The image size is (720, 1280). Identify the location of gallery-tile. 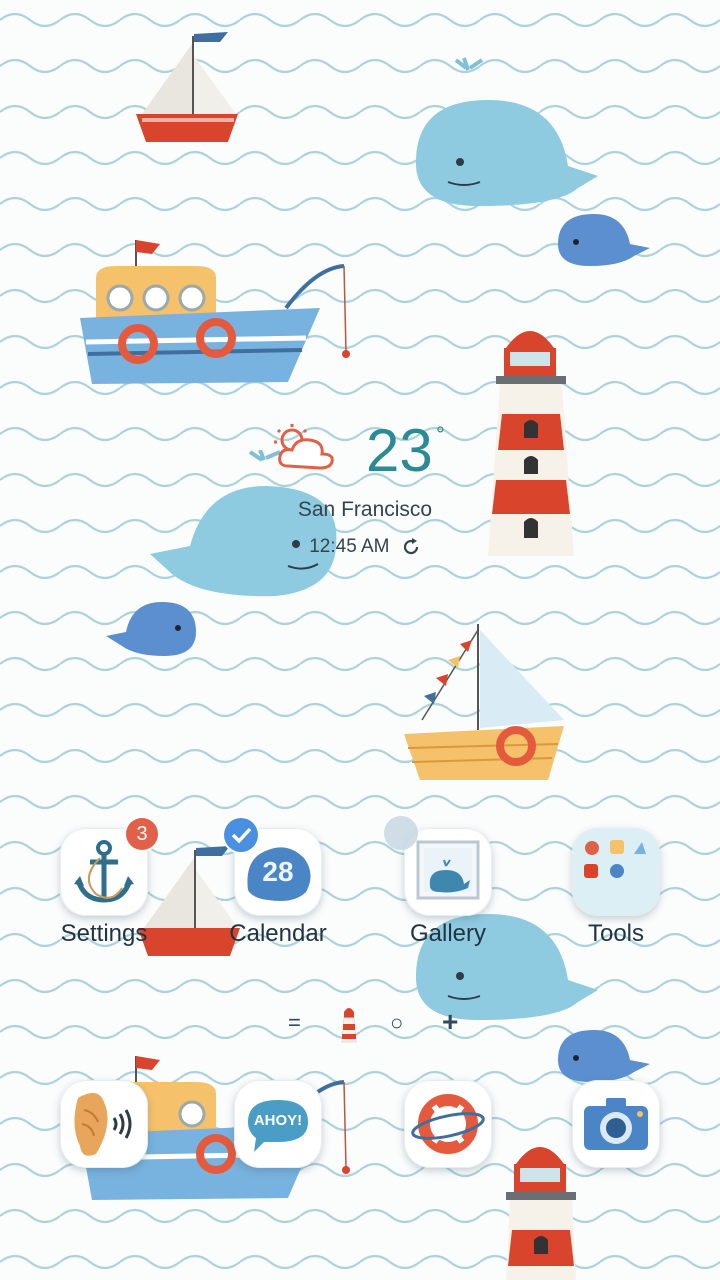
(448, 872).